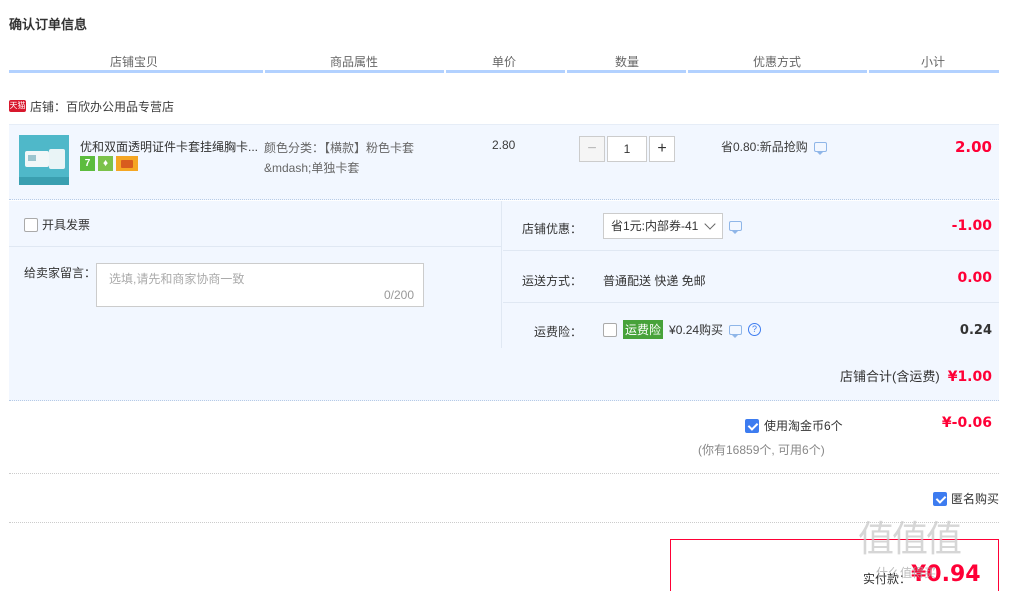 The image size is (1009, 591). I want to click on insurance-tag: 运费险, so click(643, 329).